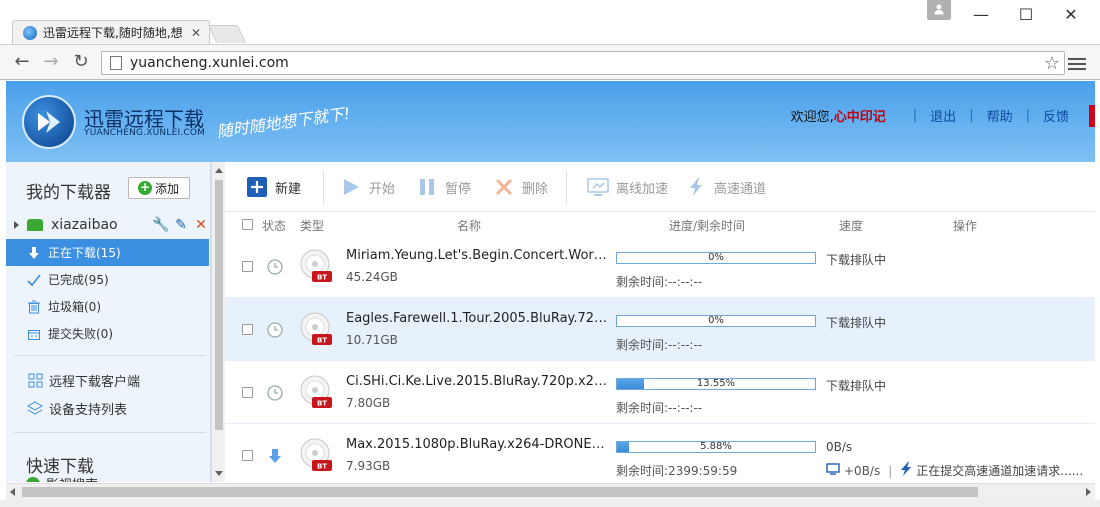 The image size is (1100, 507). What do you see at coordinates (111, 32) in the screenshot?
I see `browser-tab: 迅雷远程下载,随时随地,想 ✕` at bounding box center [111, 32].